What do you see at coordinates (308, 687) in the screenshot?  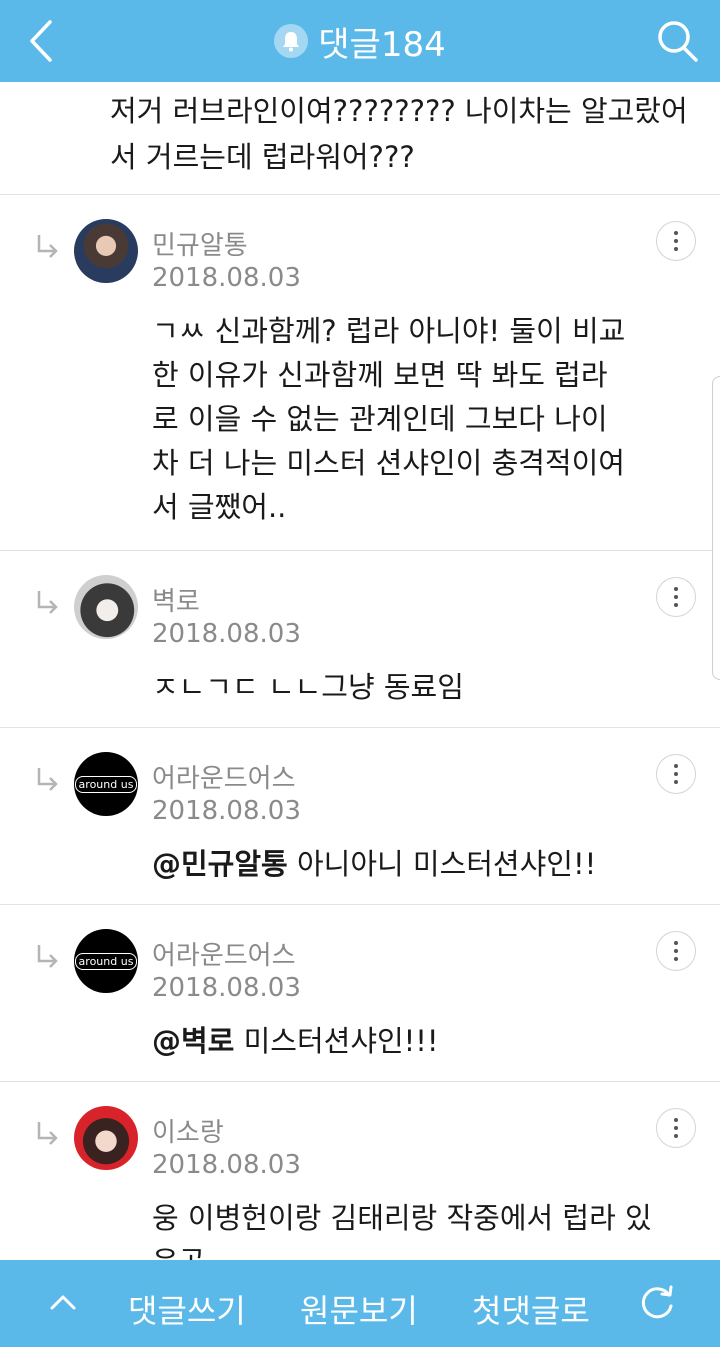 I see `comment-text: ㅈㄴㄱㄷ ㄴㄴ그냥 동료임` at bounding box center [308, 687].